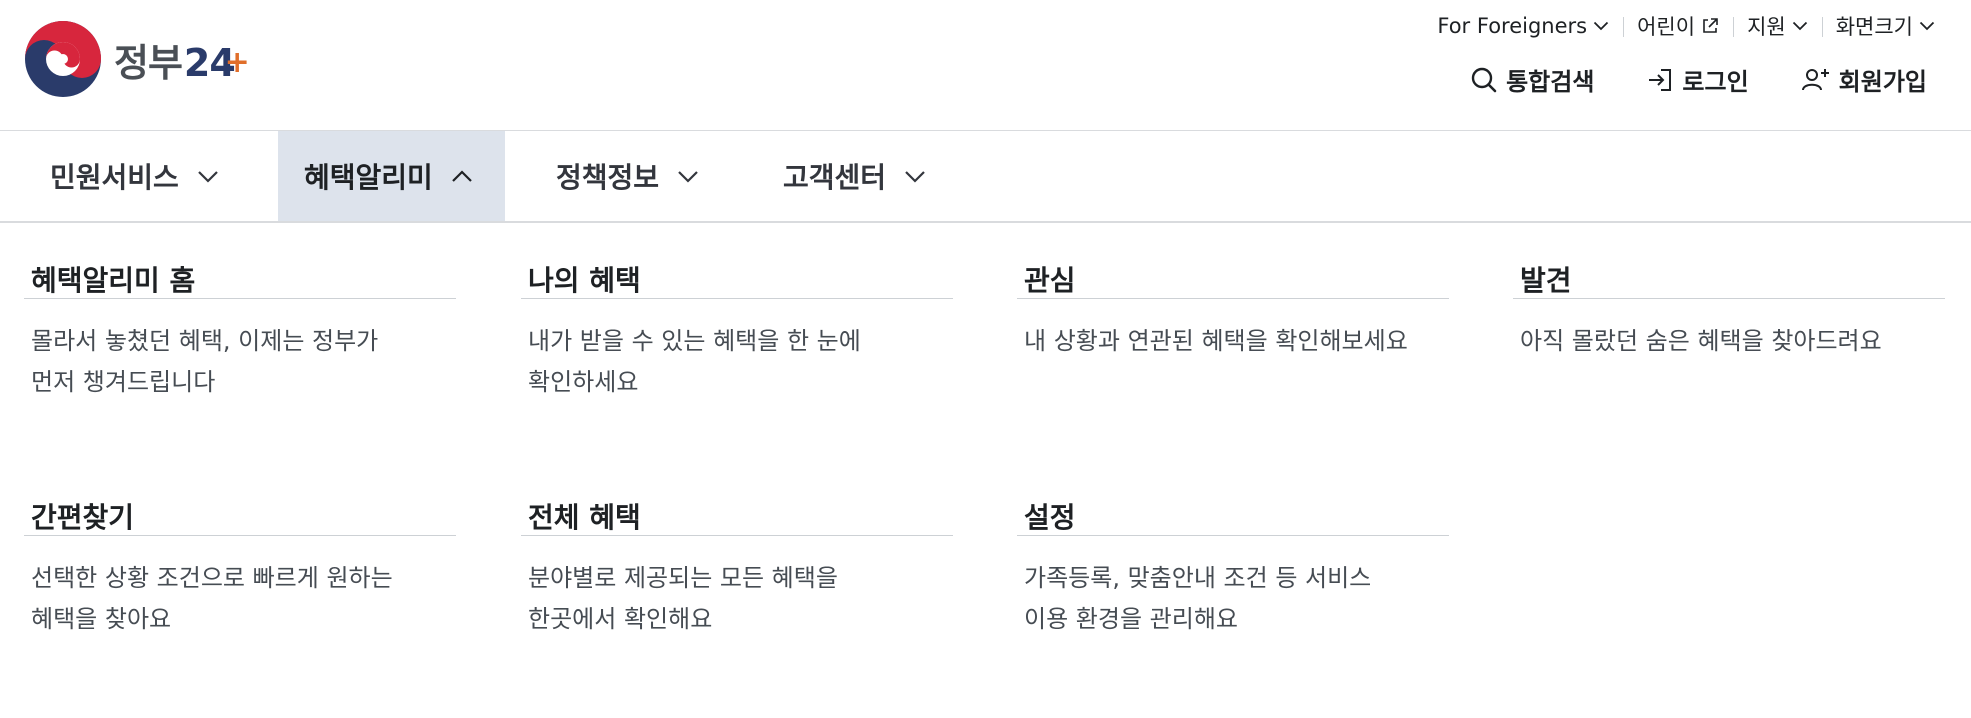  Describe the element at coordinates (462, 175) in the screenshot. I see `chevron-up-icon` at that location.